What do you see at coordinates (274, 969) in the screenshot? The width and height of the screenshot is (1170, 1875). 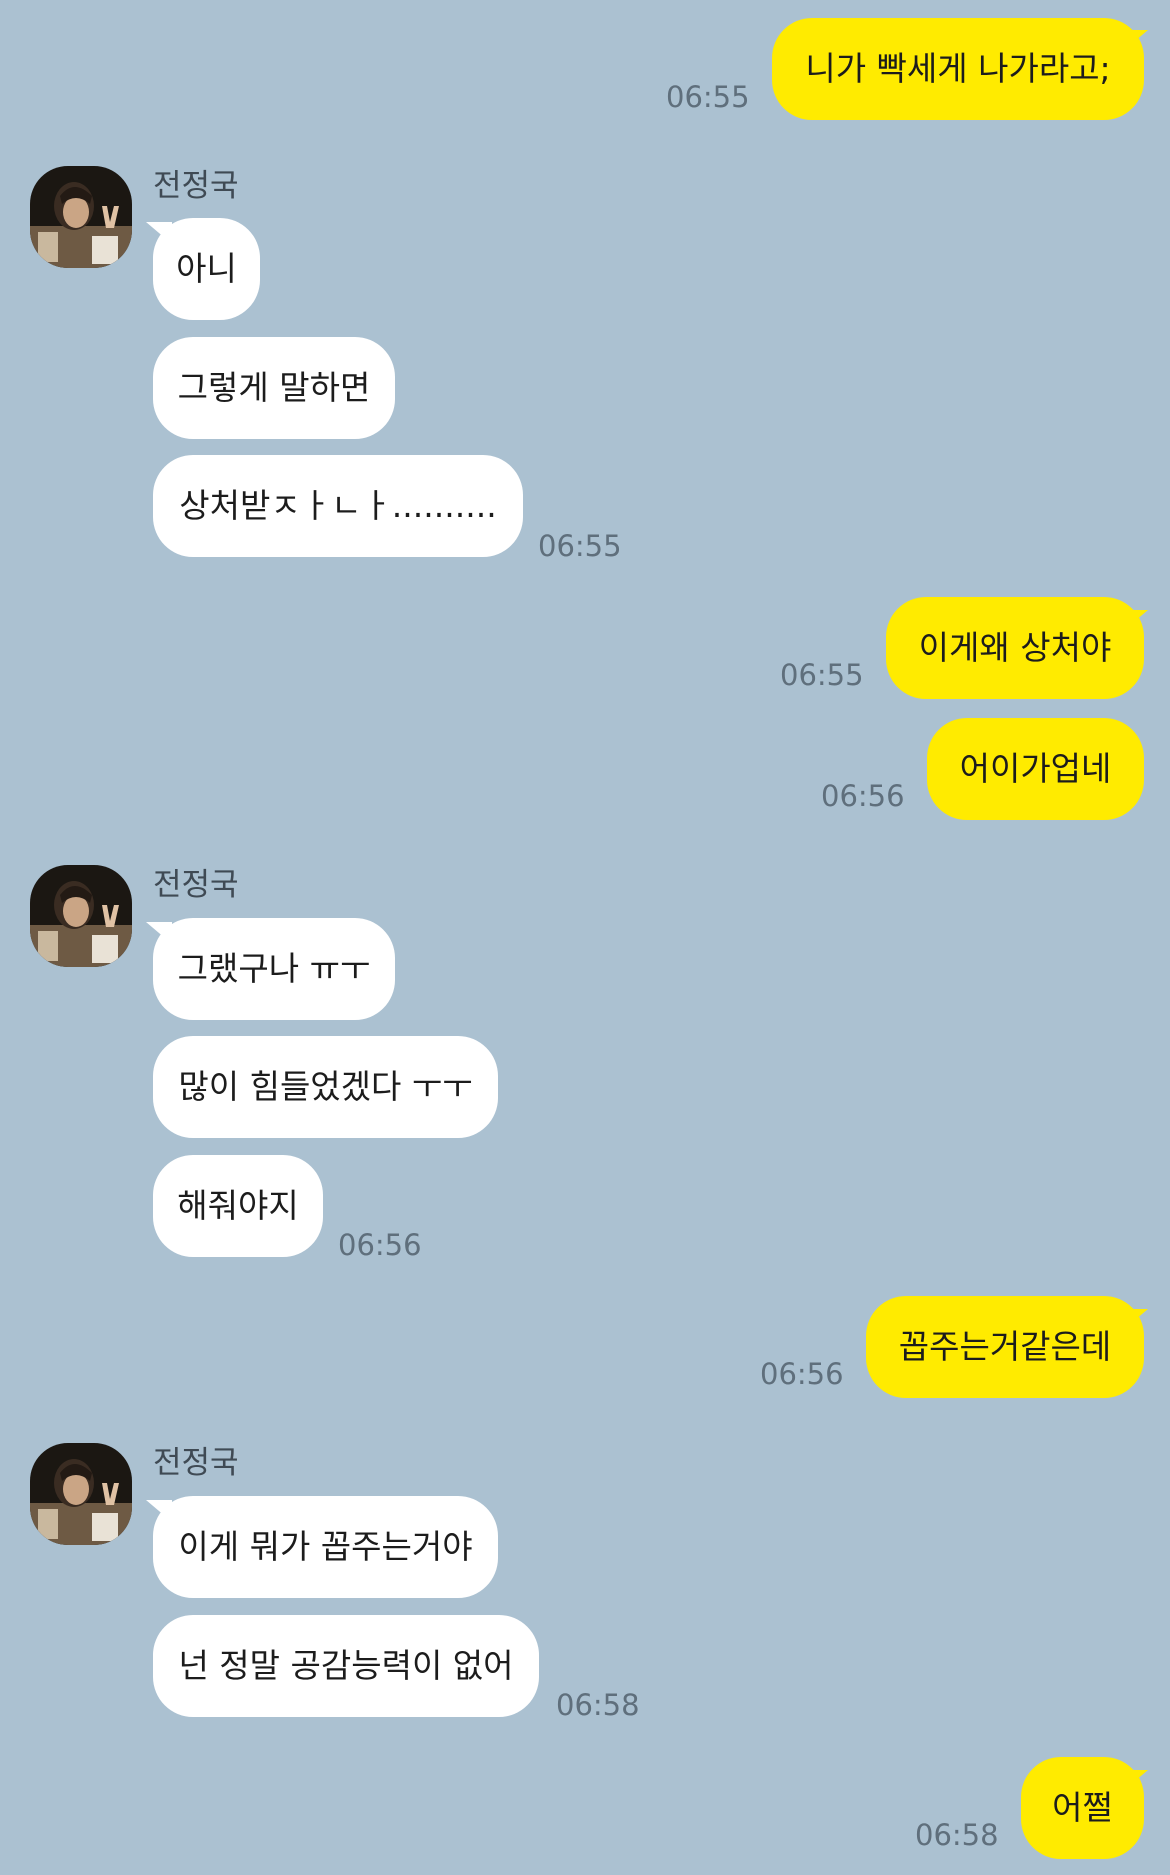 I see `incoming-message: 그랬구나 ㅠㅜ` at bounding box center [274, 969].